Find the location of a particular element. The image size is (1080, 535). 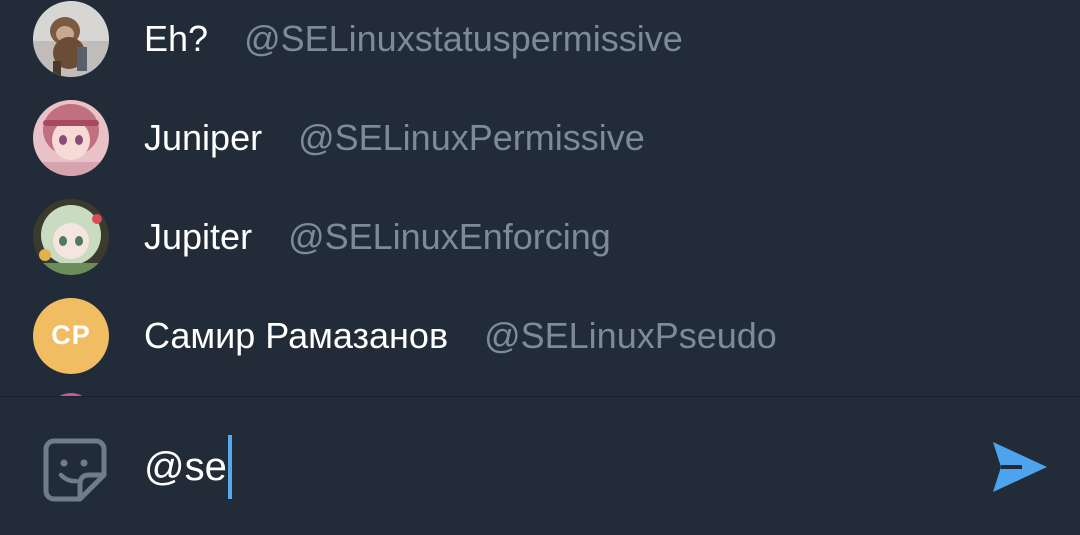

mention-name: Самир Рамазанов is located at coordinates (296, 335).